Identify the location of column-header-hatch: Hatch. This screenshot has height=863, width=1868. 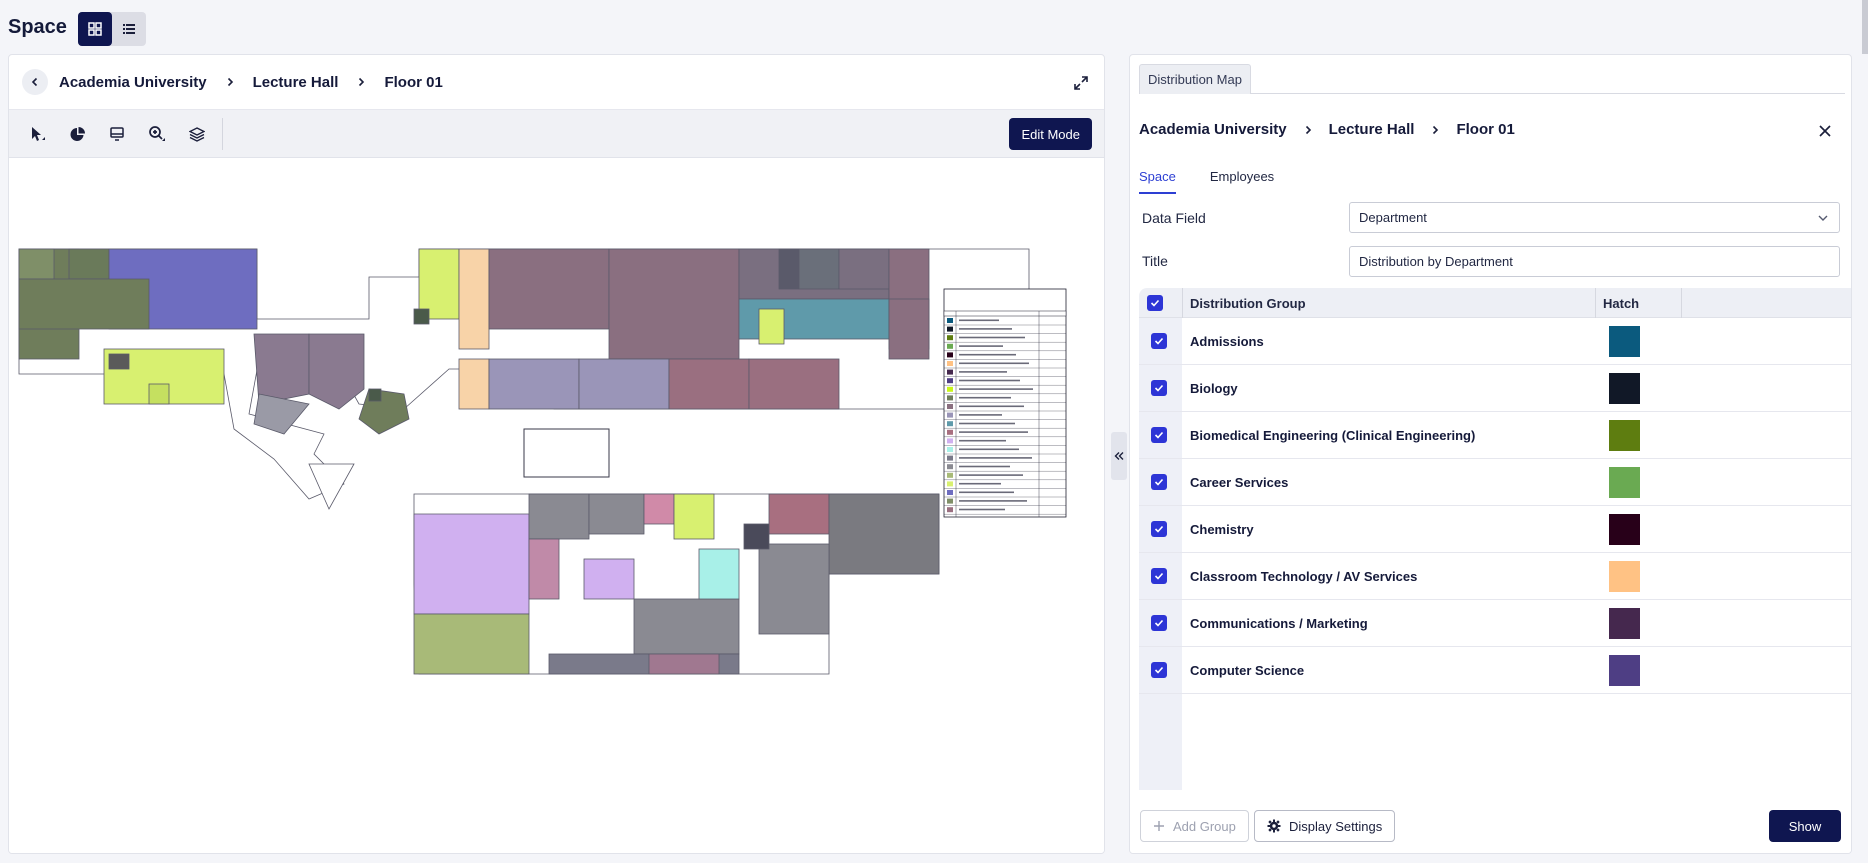
(1621, 303).